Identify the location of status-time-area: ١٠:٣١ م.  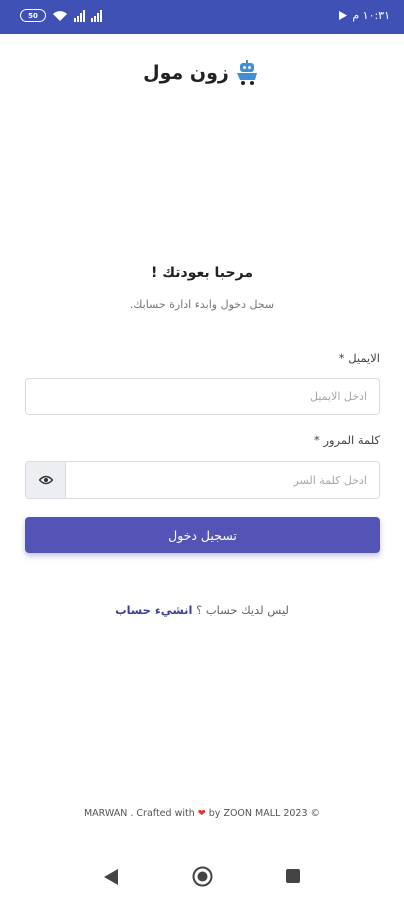
(364, 15).